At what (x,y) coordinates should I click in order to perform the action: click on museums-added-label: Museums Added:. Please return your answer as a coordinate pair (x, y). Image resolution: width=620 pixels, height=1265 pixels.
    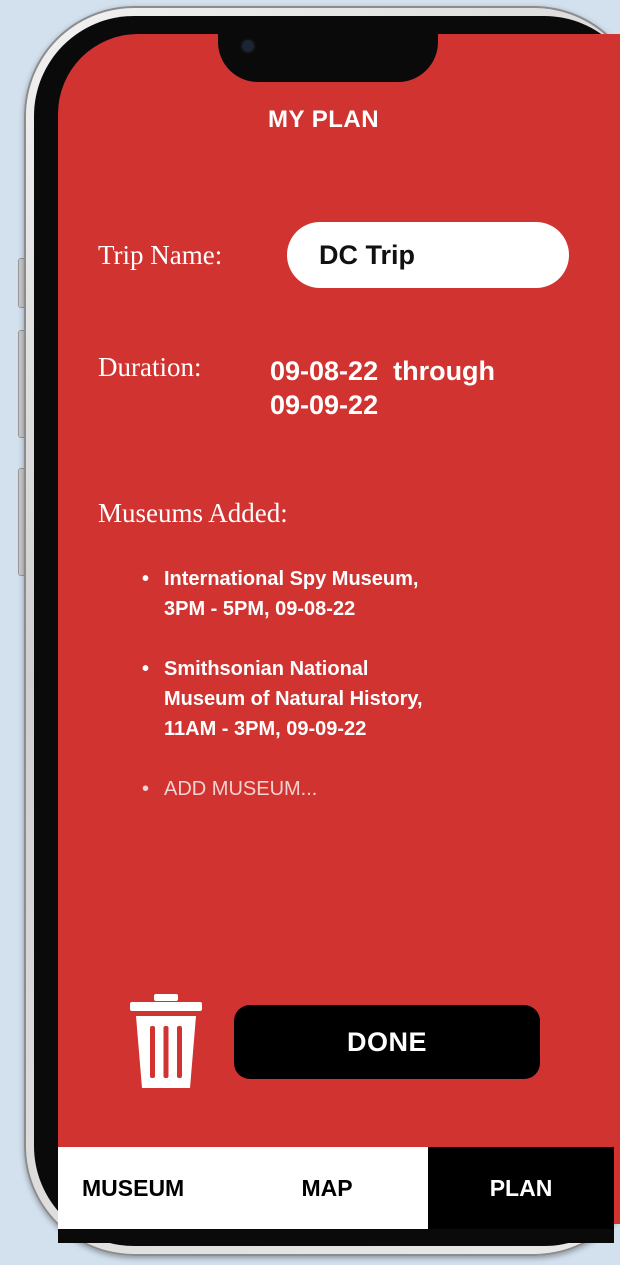
    Looking at the image, I should click on (193, 513).